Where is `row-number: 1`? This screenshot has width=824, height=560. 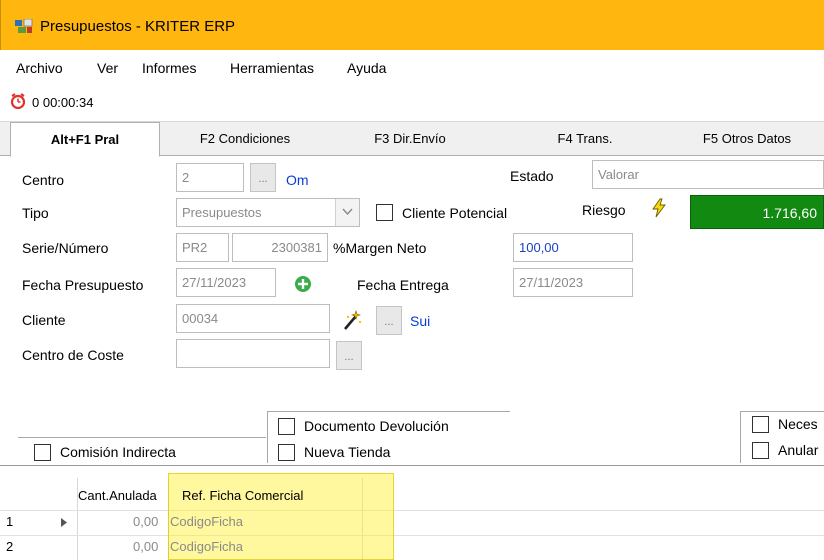
row-number: 1 is located at coordinates (10, 521).